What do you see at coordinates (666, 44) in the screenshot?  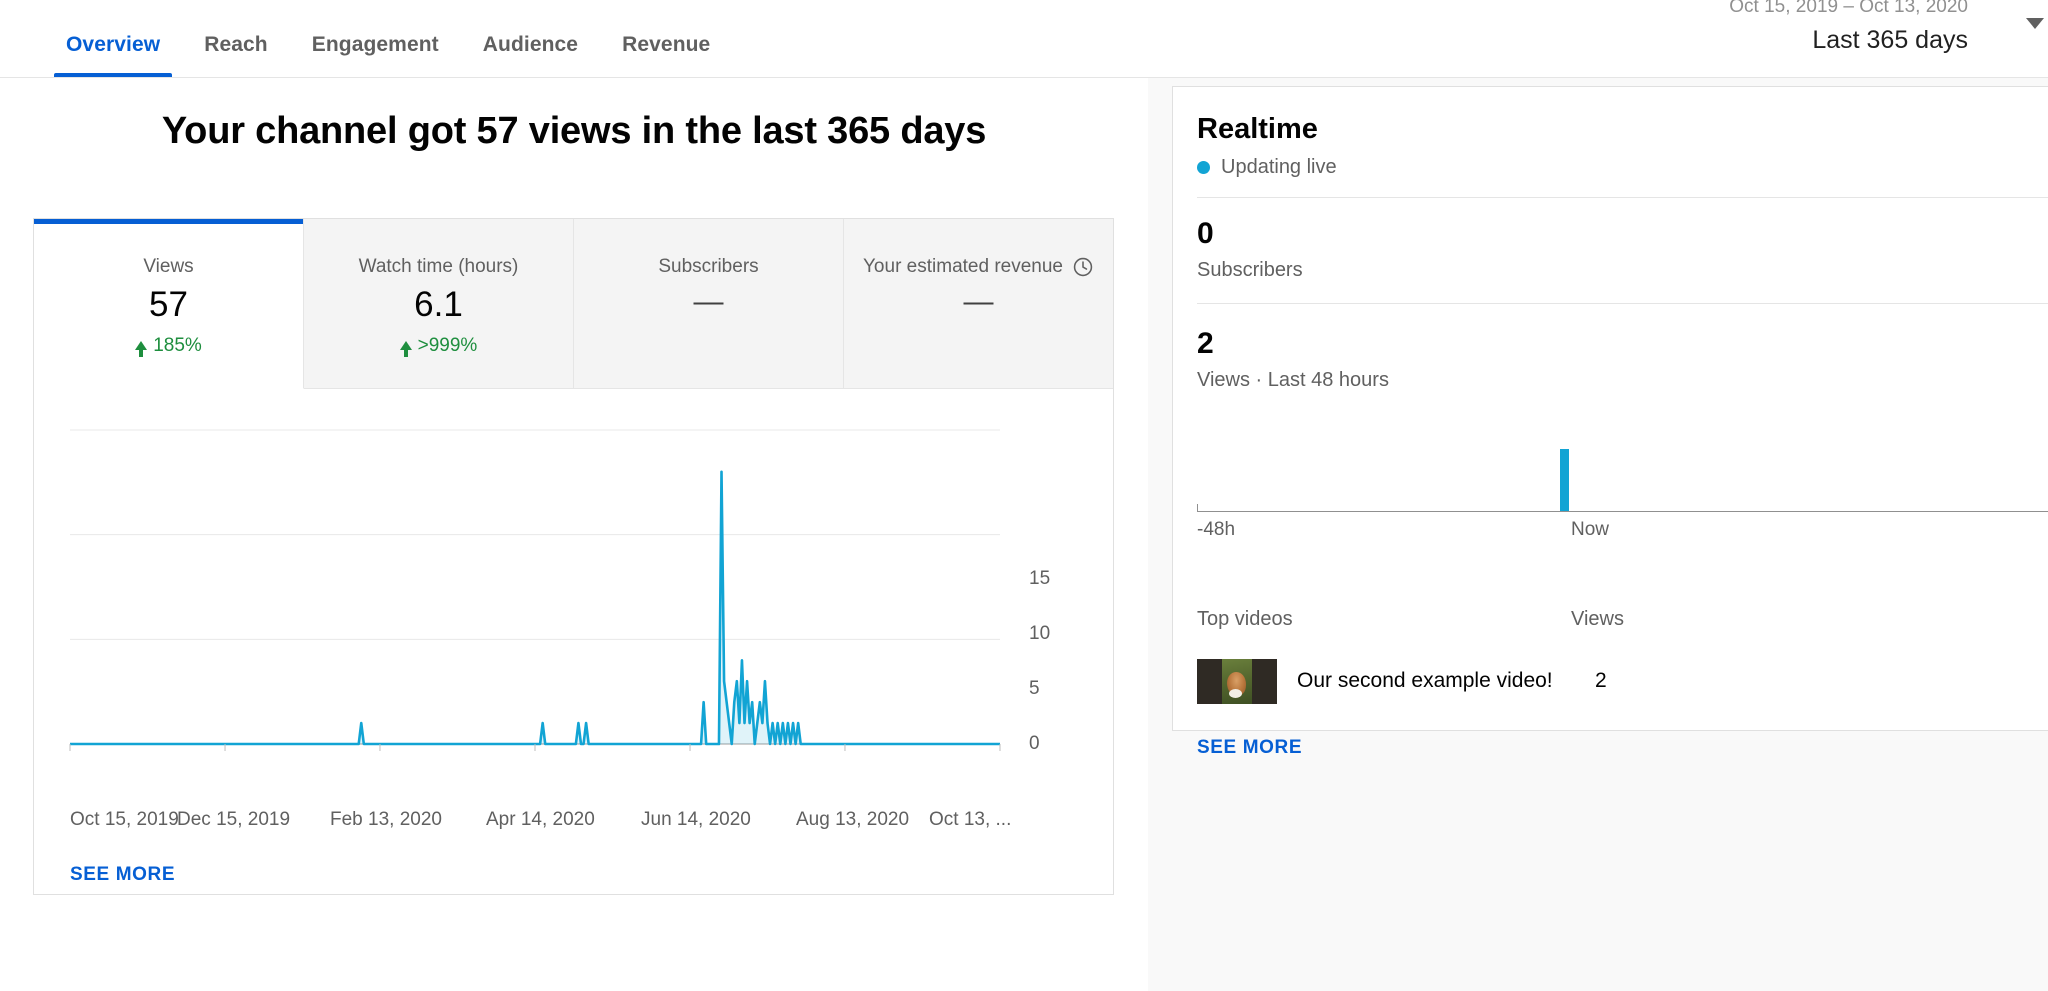 I see `tab-revenue-label: Revenue` at bounding box center [666, 44].